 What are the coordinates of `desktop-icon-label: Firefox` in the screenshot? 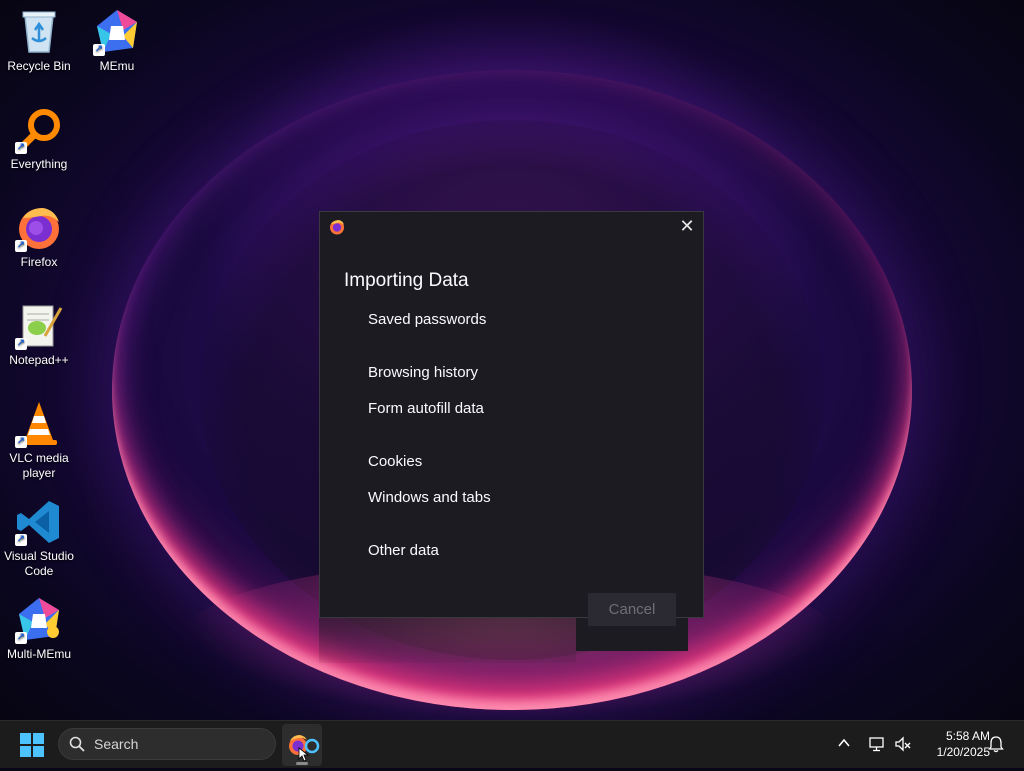 It's located at (39, 262).